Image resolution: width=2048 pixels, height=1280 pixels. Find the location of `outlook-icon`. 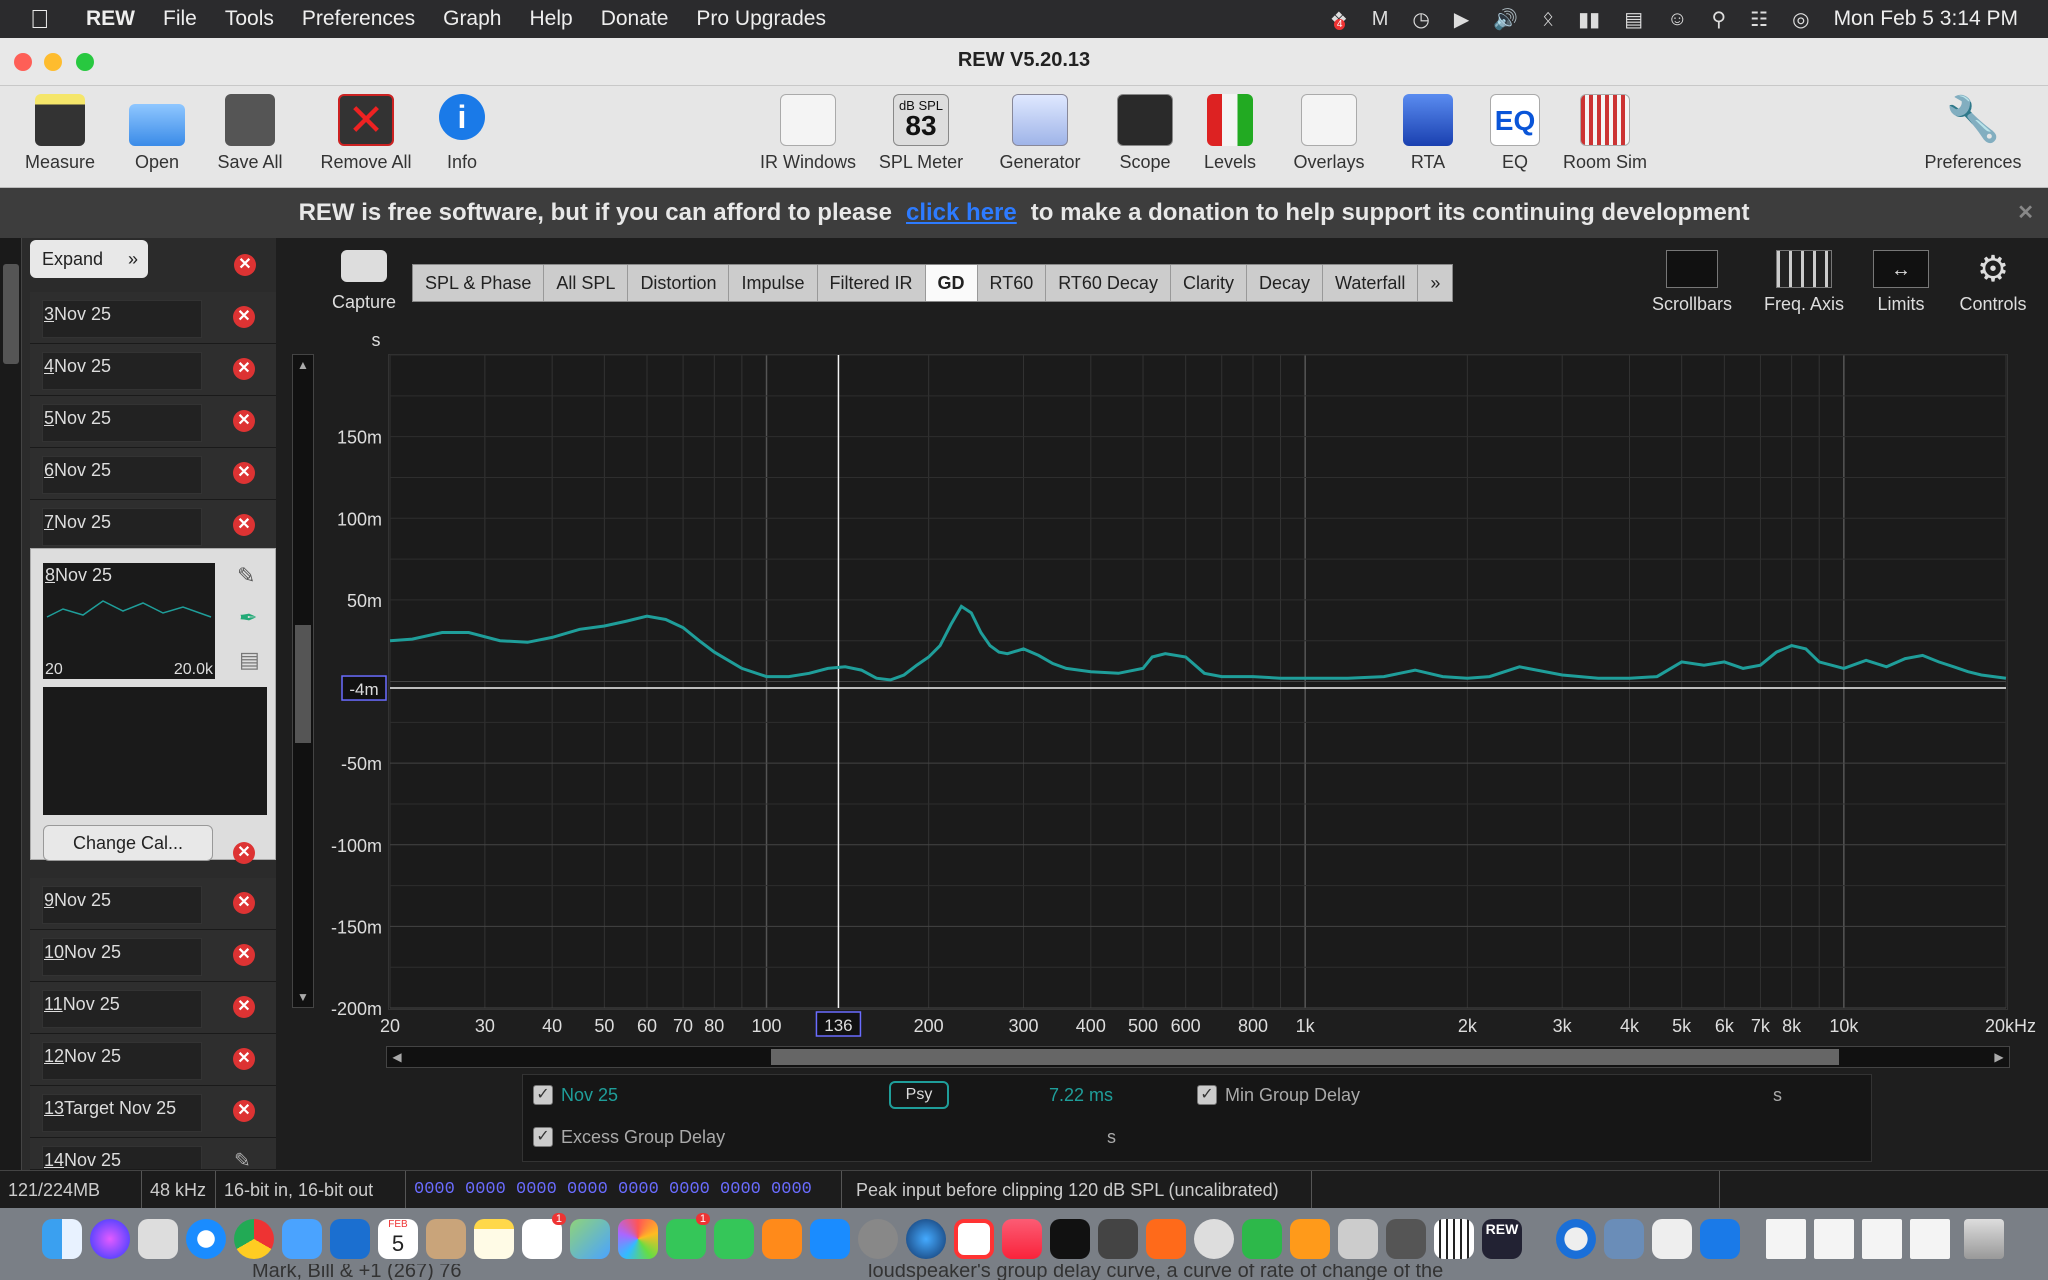

outlook-icon is located at coordinates (350, 1239).